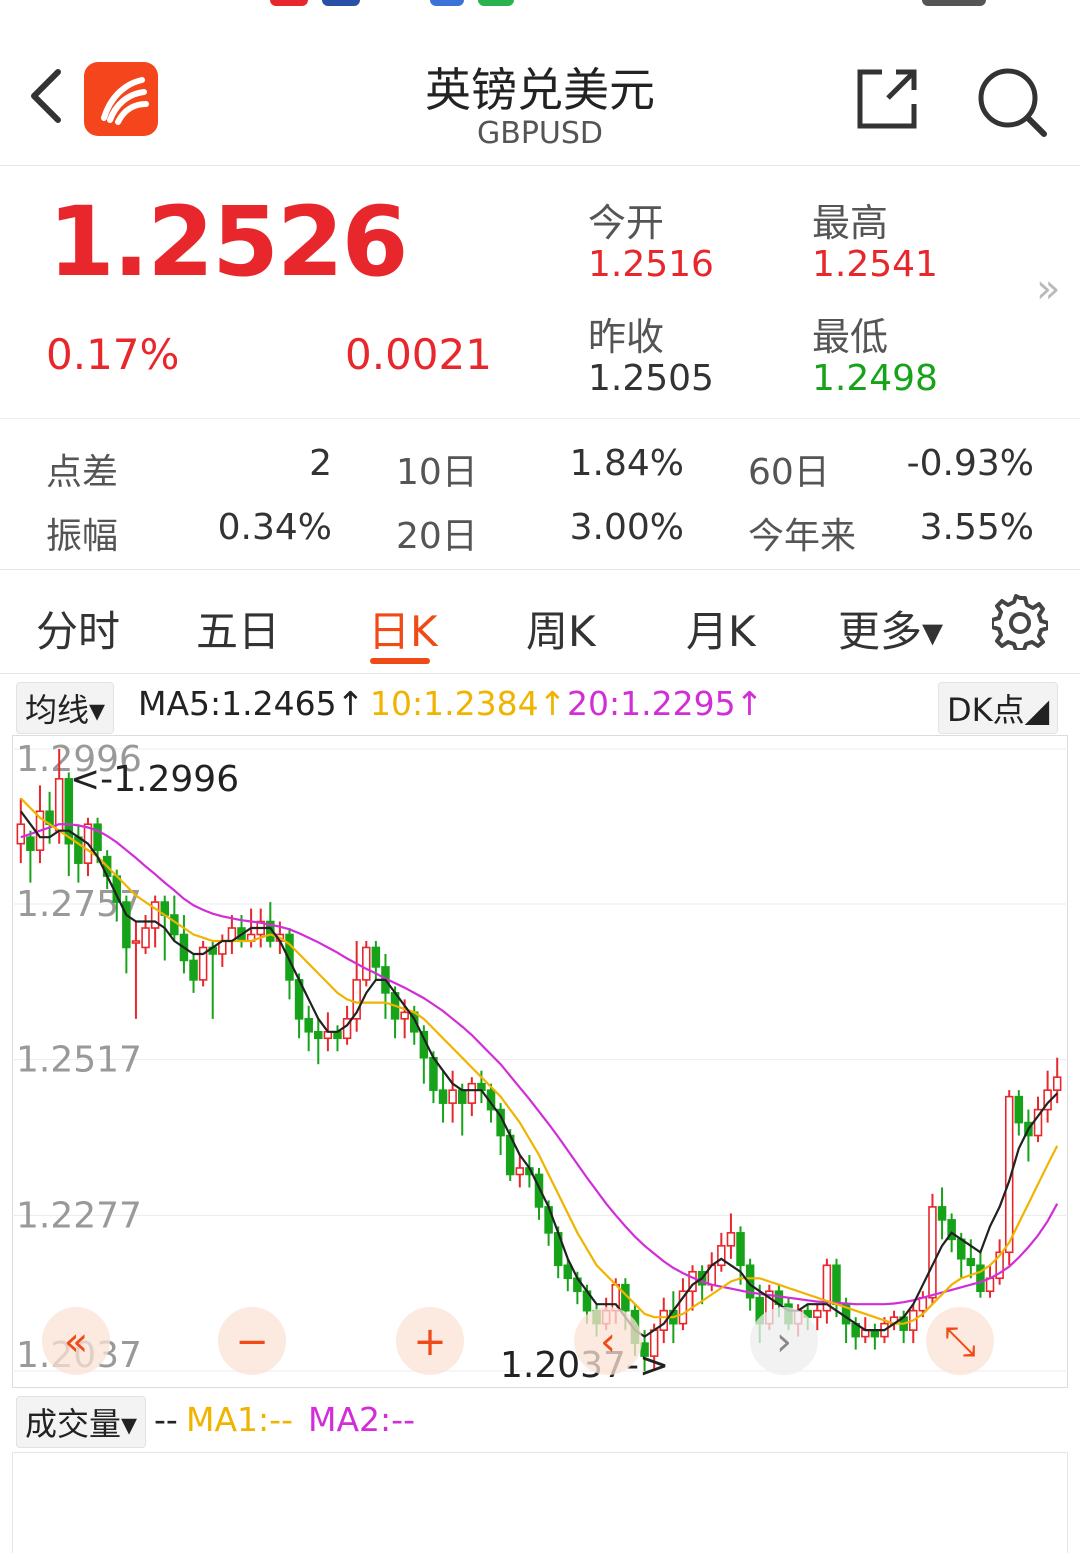  Describe the element at coordinates (1048, 289) in the screenshot. I see `more-quote-arrow-icon: »` at that location.